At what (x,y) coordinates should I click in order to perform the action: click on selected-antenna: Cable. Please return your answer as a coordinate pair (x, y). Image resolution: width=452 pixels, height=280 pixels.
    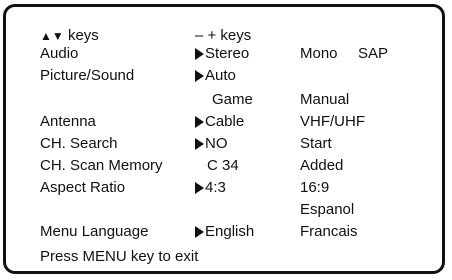
    Looking at the image, I should click on (225, 121).